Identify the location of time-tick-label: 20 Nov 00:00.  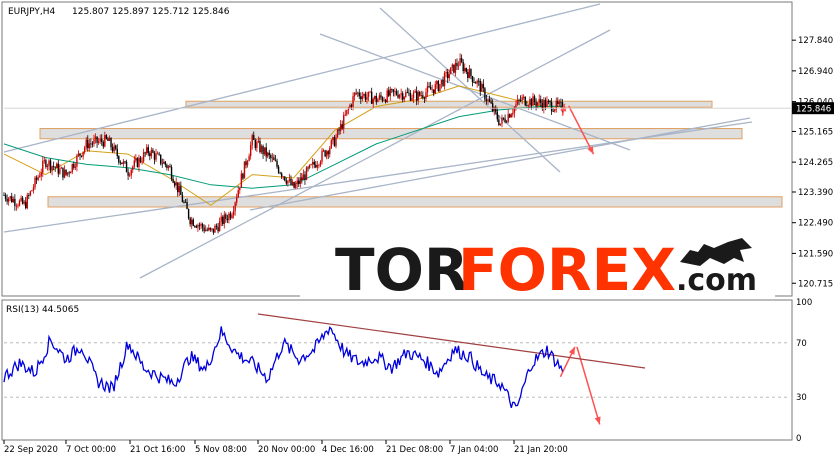
(286, 450).